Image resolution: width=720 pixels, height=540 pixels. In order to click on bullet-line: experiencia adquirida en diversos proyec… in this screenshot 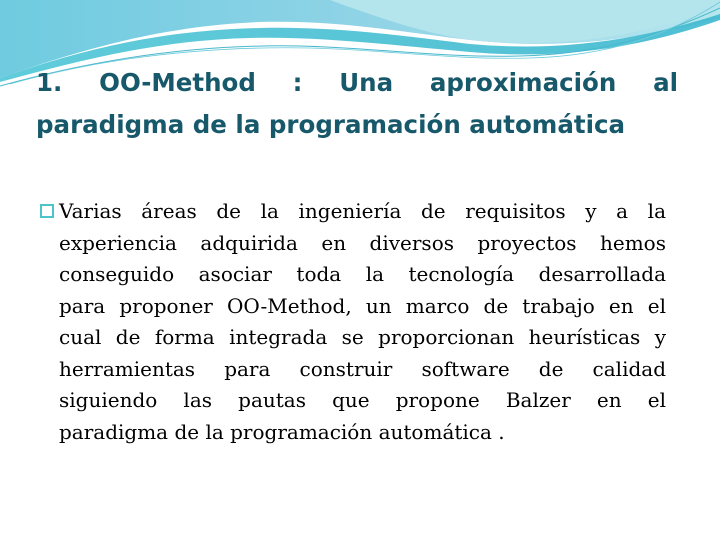, I will do `click(362, 242)`.